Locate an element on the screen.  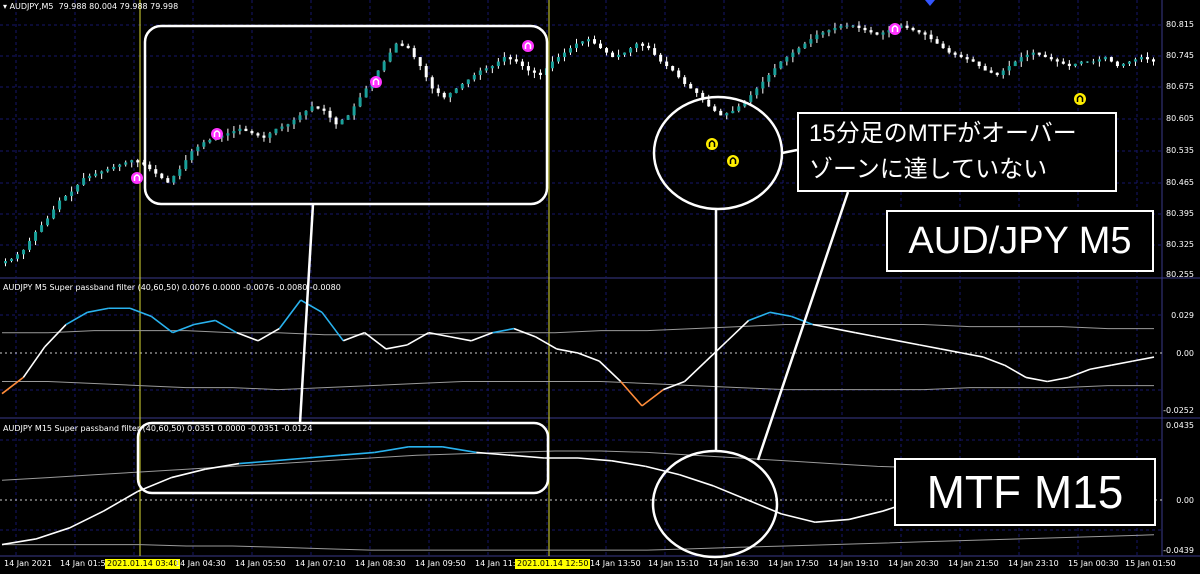
time-axis-label: 14 Jan 19:10 is located at coordinates (853, 563).